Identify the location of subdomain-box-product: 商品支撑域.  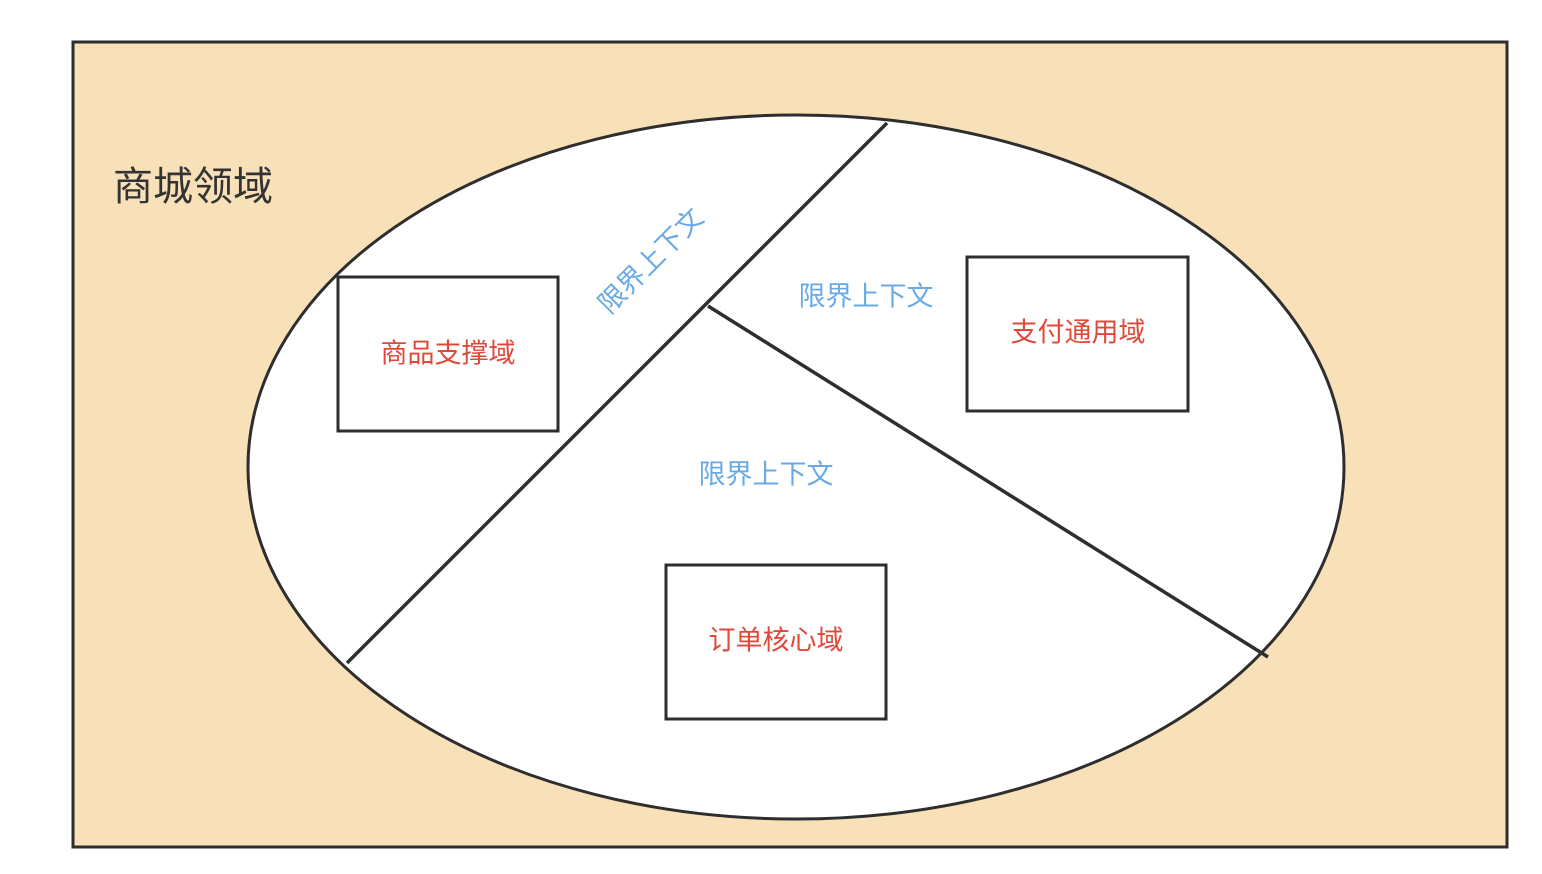
(448, 354).